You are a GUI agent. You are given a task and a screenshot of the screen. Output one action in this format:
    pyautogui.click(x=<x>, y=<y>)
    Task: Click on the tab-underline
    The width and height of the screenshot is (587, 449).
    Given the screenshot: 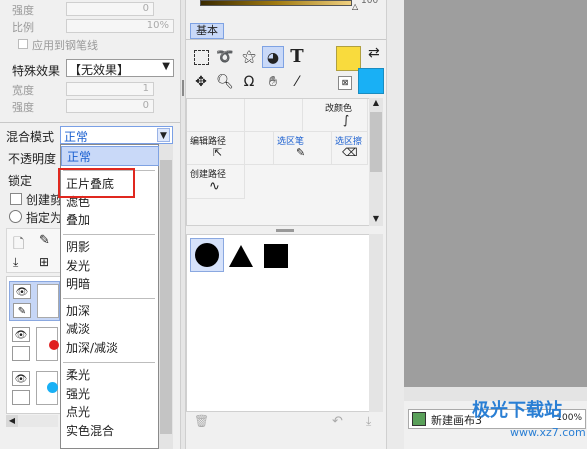 What is the action you would take?
    pyautogui.click(x=286, y=39)
    